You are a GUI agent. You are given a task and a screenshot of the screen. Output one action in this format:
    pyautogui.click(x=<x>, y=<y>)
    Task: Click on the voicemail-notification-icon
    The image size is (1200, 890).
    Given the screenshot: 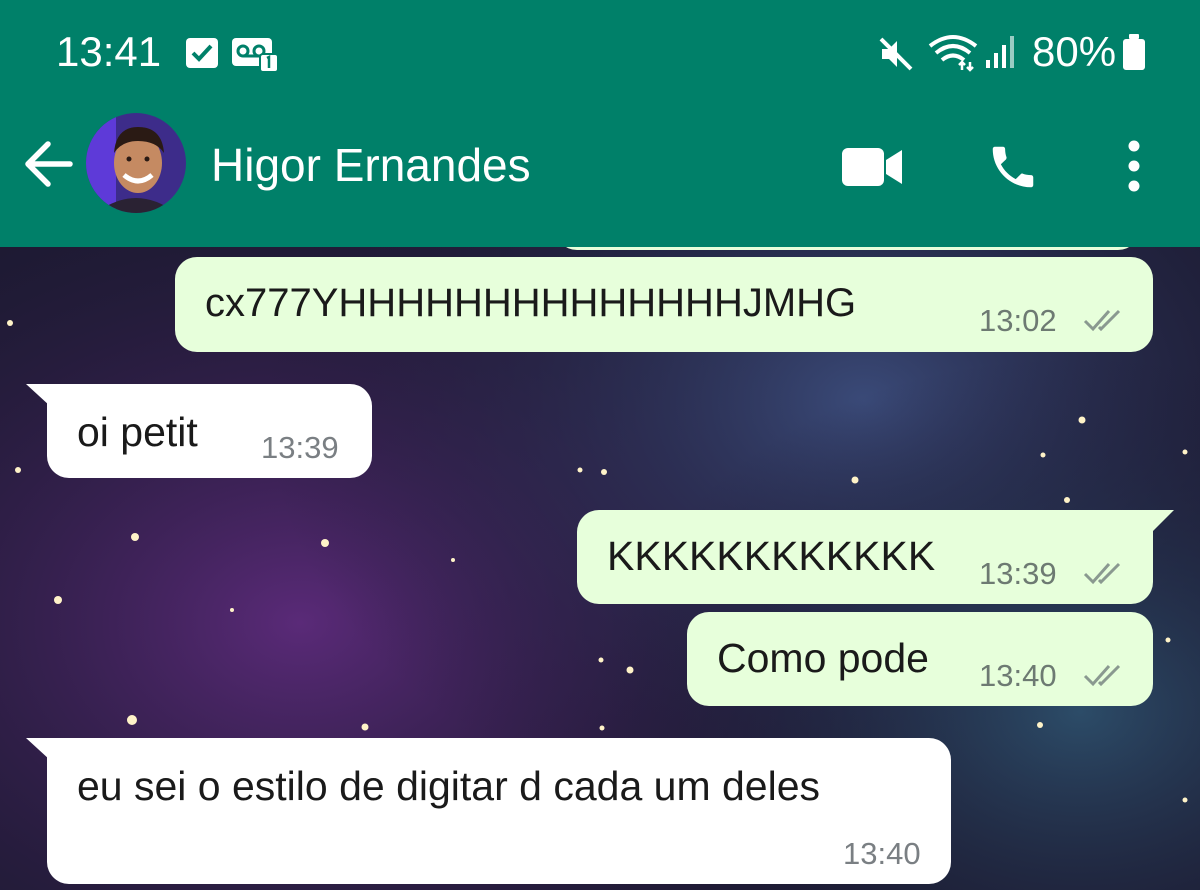 What is the action you would take?
    pyautogui.click(x=255, y=55)
    